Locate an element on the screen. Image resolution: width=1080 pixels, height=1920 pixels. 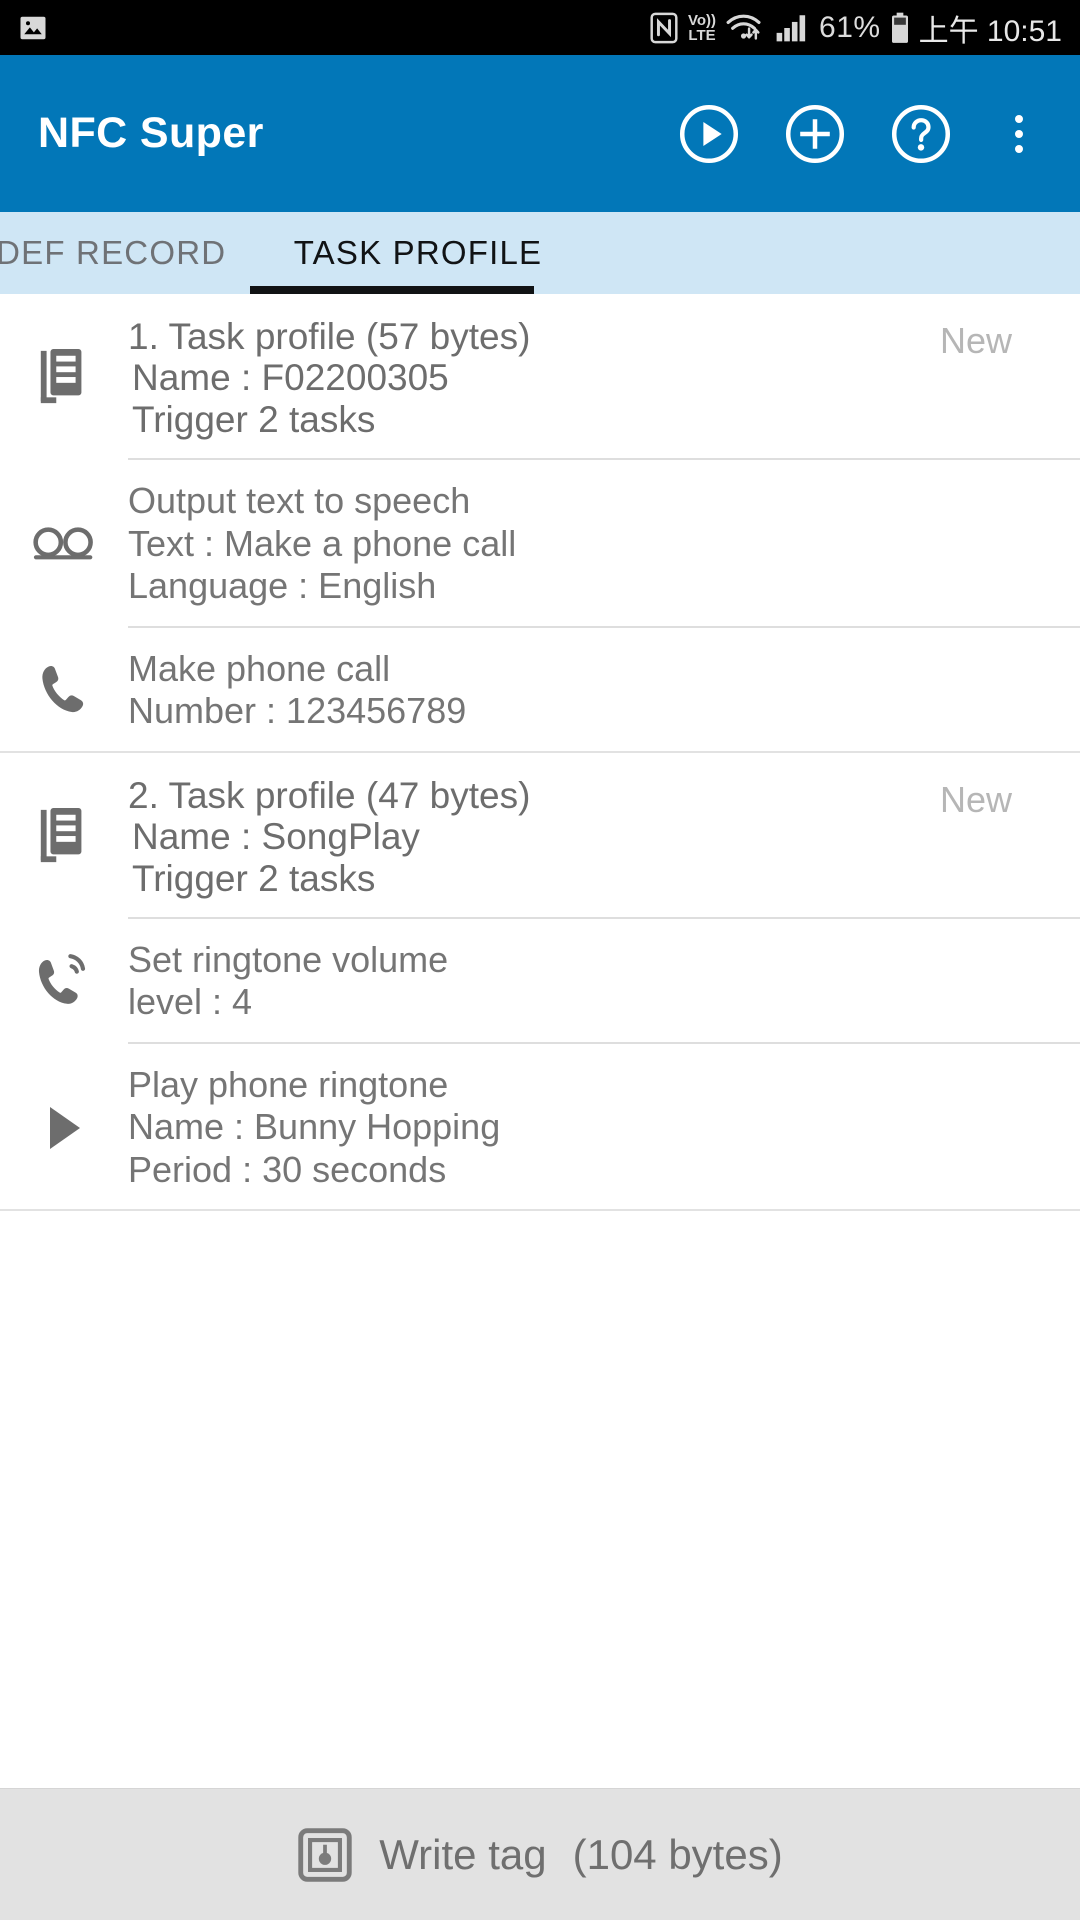
task-line: Number : 123456789 is located at coordinates (297, 711).